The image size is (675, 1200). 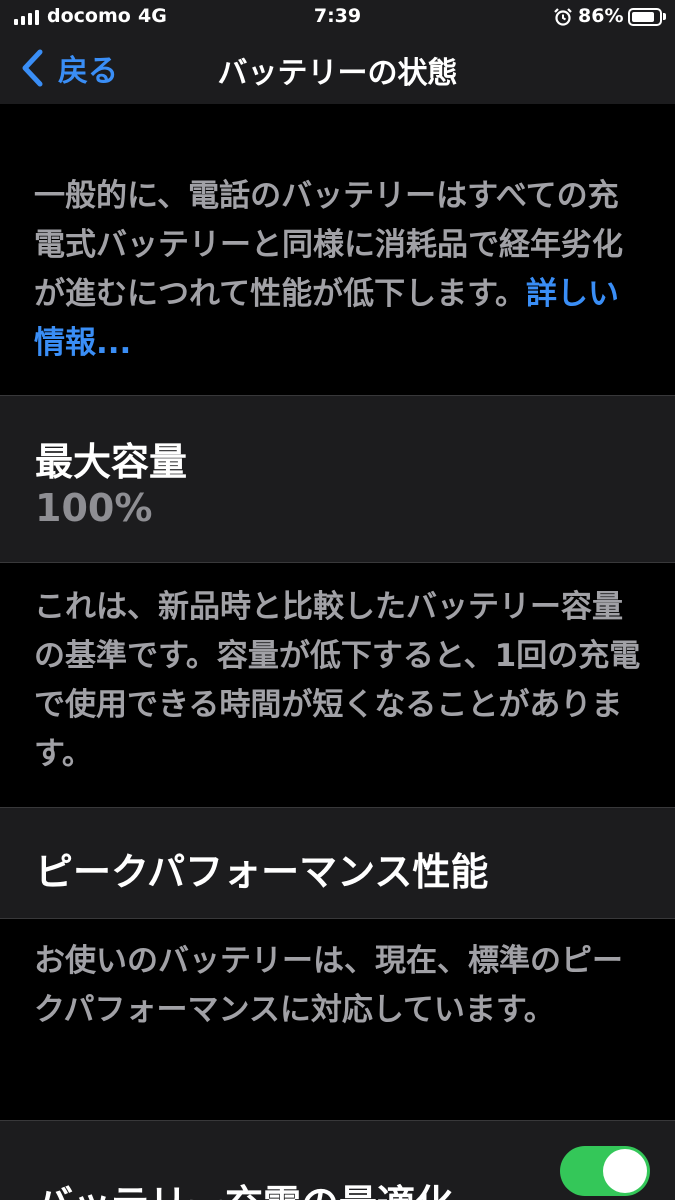 What do you see at coordinates (625, 1171) in the screenshot?
I see `toggle-knob` at bounding box center [625, 1171].